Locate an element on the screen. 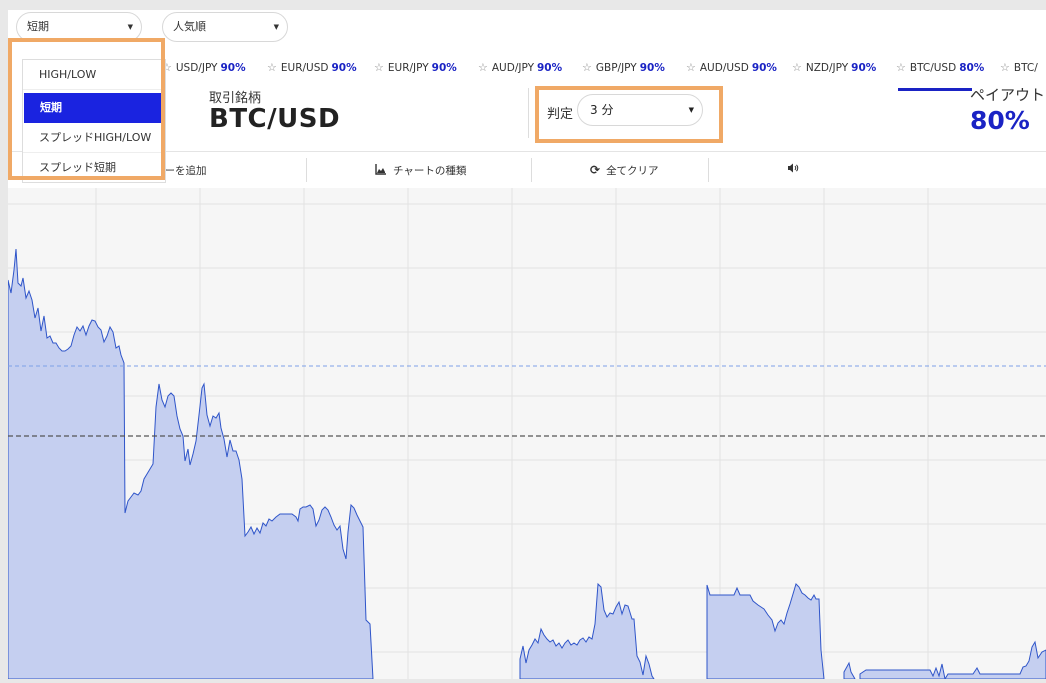 The width and height of the screenshot is (1046, 683). highlight-box-judgement is located at coordinates (629, 114).